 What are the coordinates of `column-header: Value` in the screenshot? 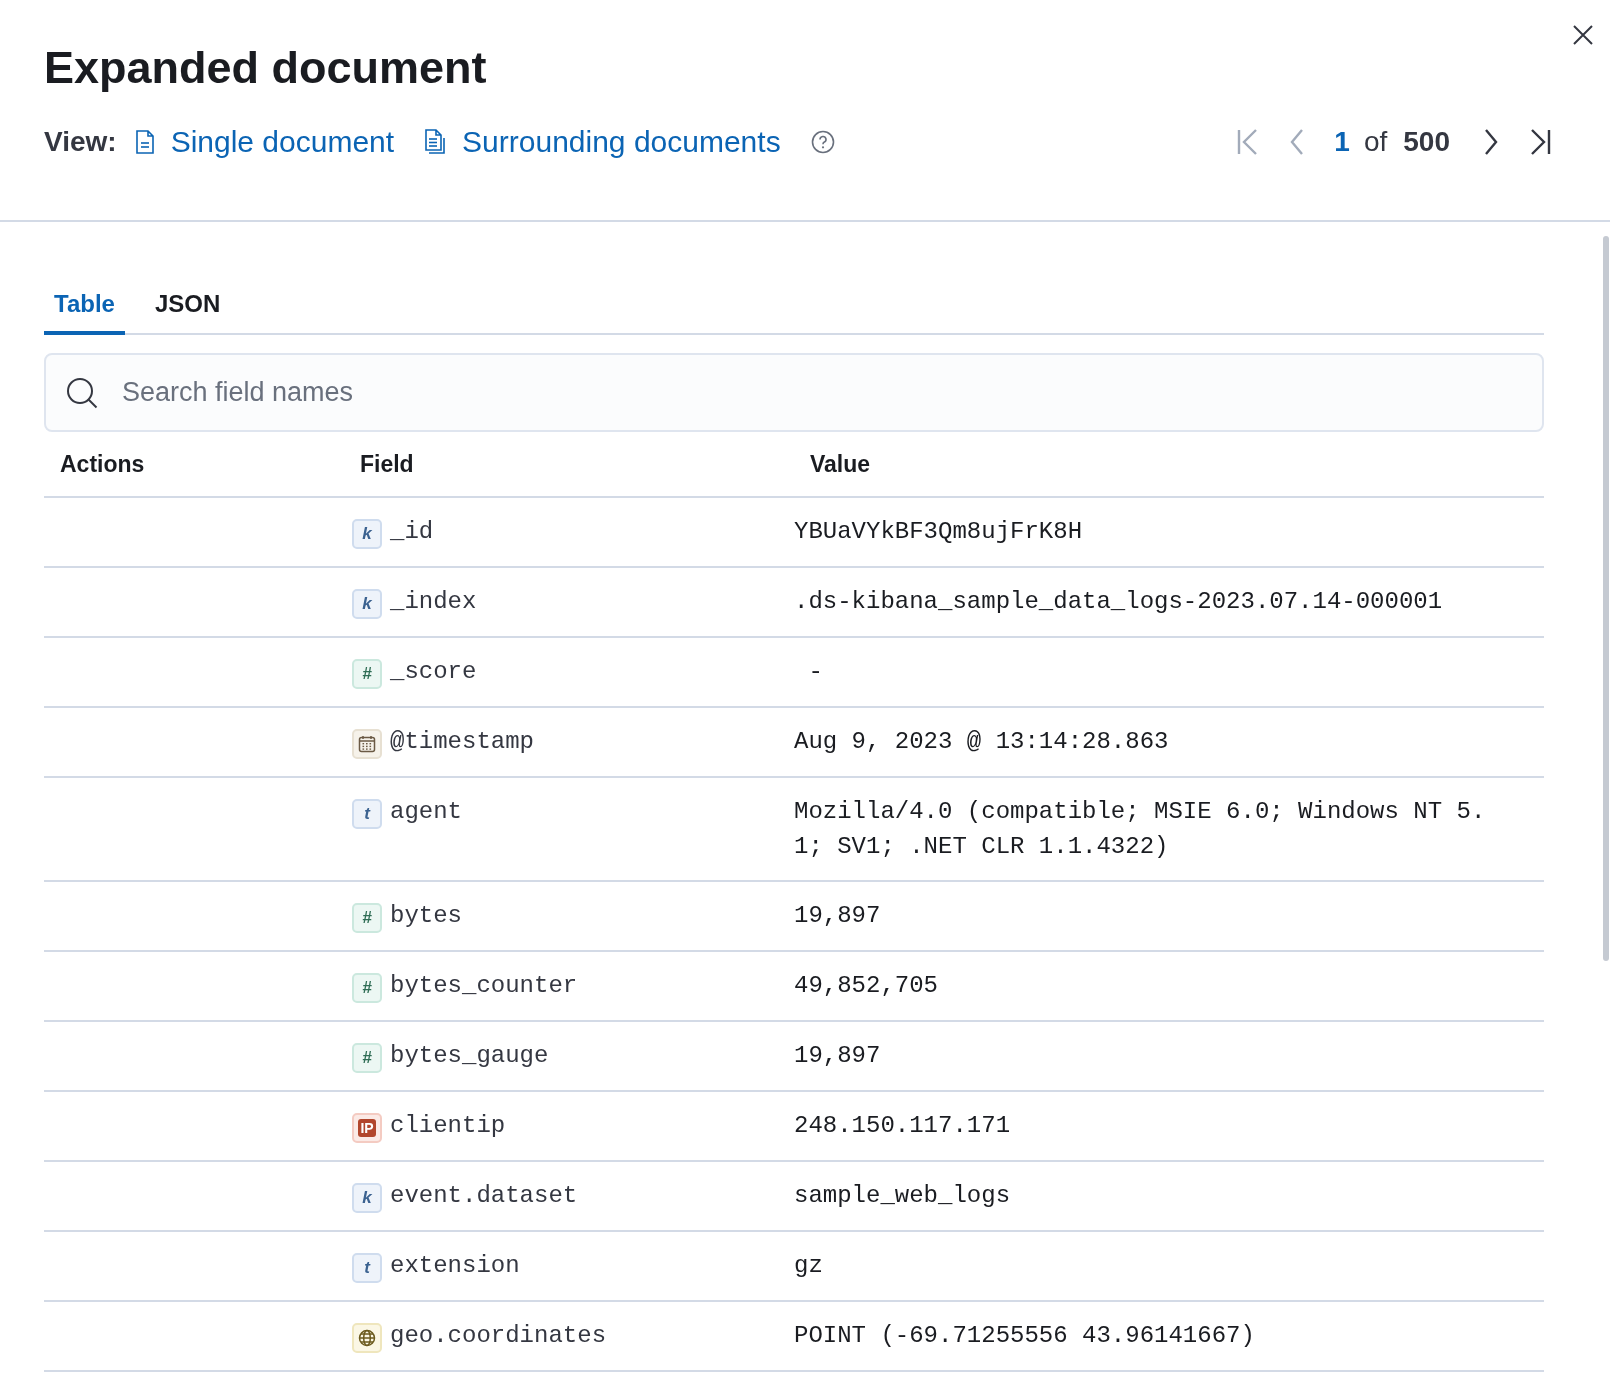 It's located at (840, 464).